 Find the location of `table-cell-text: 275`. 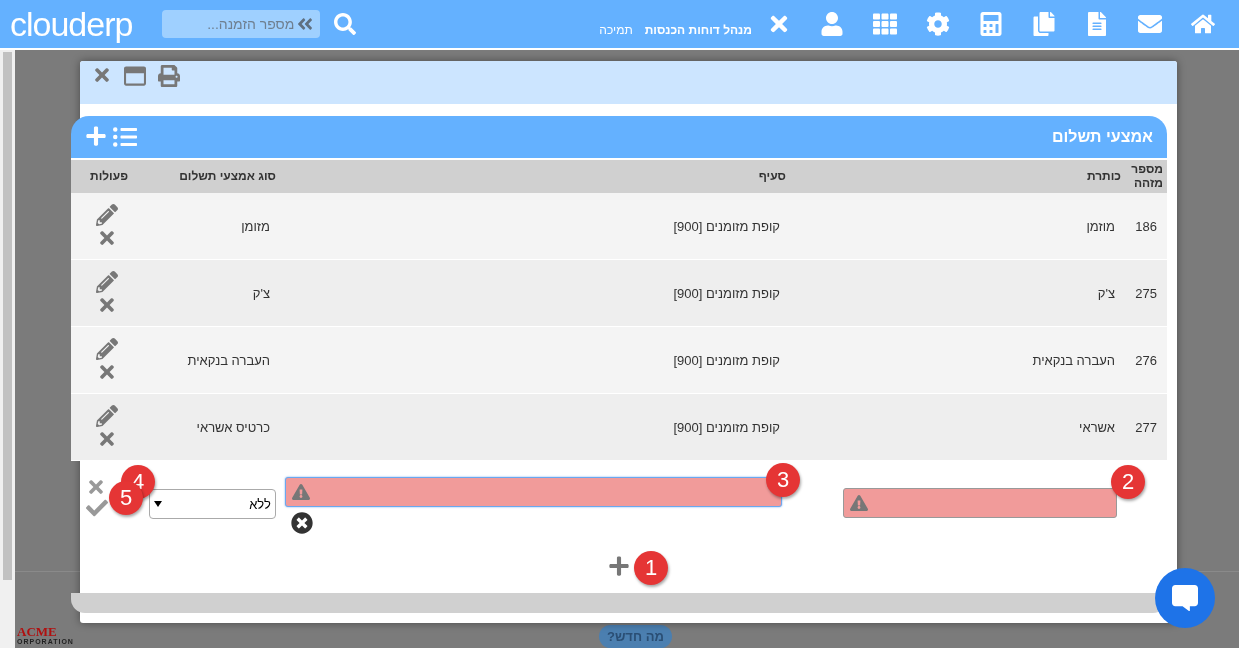

table-cell-text: 275 is located at coordinates (1146, 293).